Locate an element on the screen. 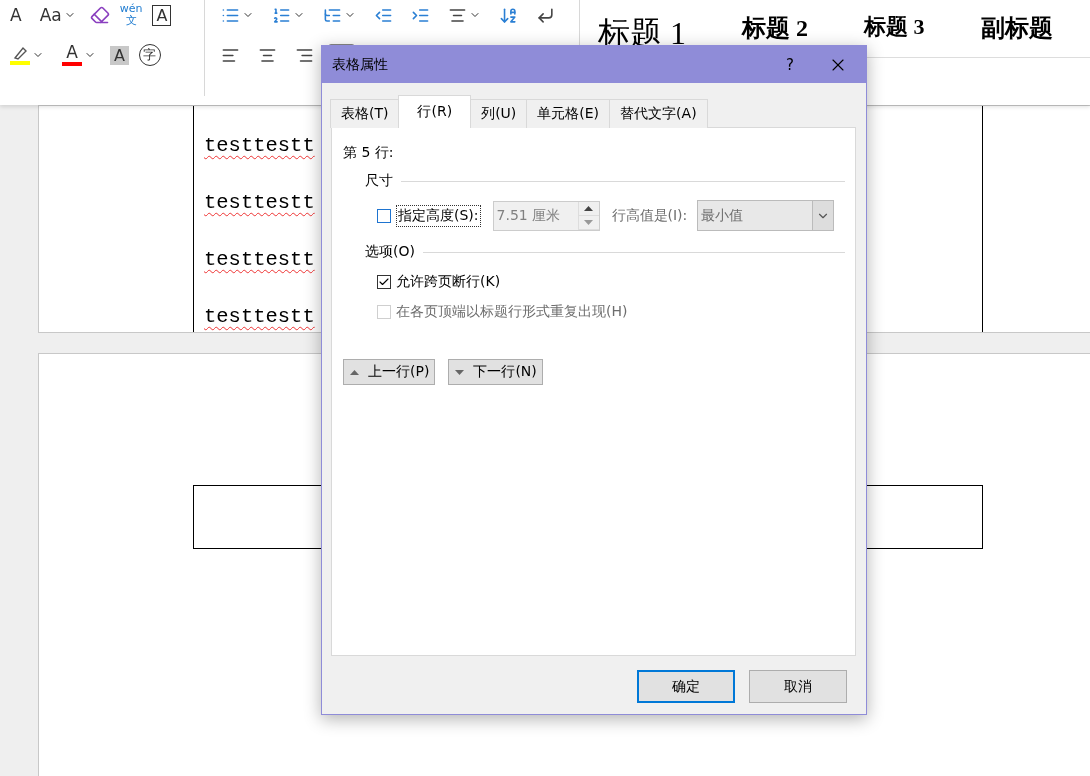 Image resolution: width=1090 pixels, height=776 pixels. style-option: 标题 3 is located at coordinates (894, 27).